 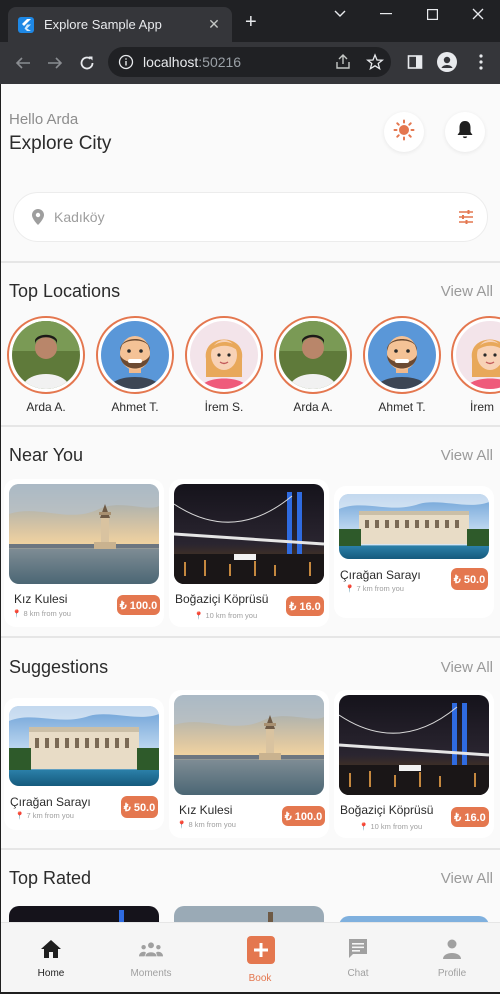 I want to click on person-icon, so click(x=452, y=949).